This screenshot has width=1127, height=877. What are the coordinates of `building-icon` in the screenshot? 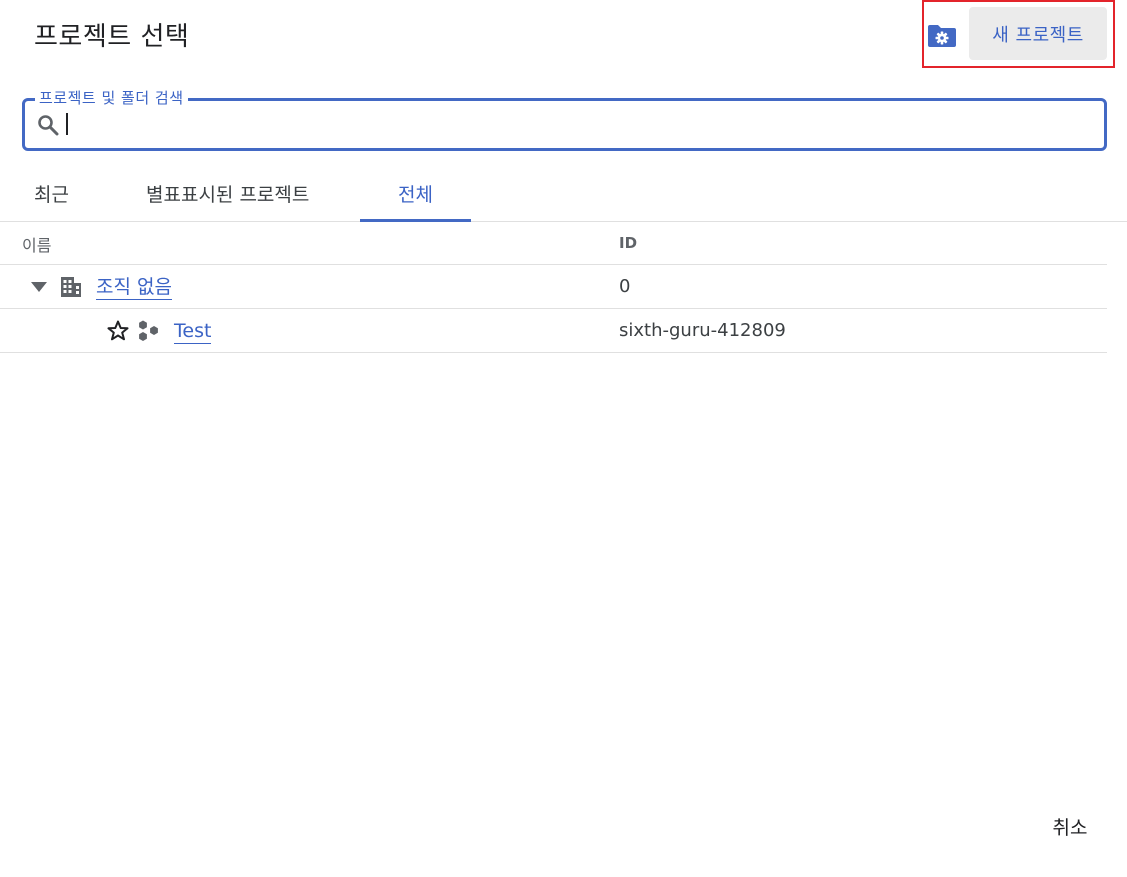 It's located at (71, 287).